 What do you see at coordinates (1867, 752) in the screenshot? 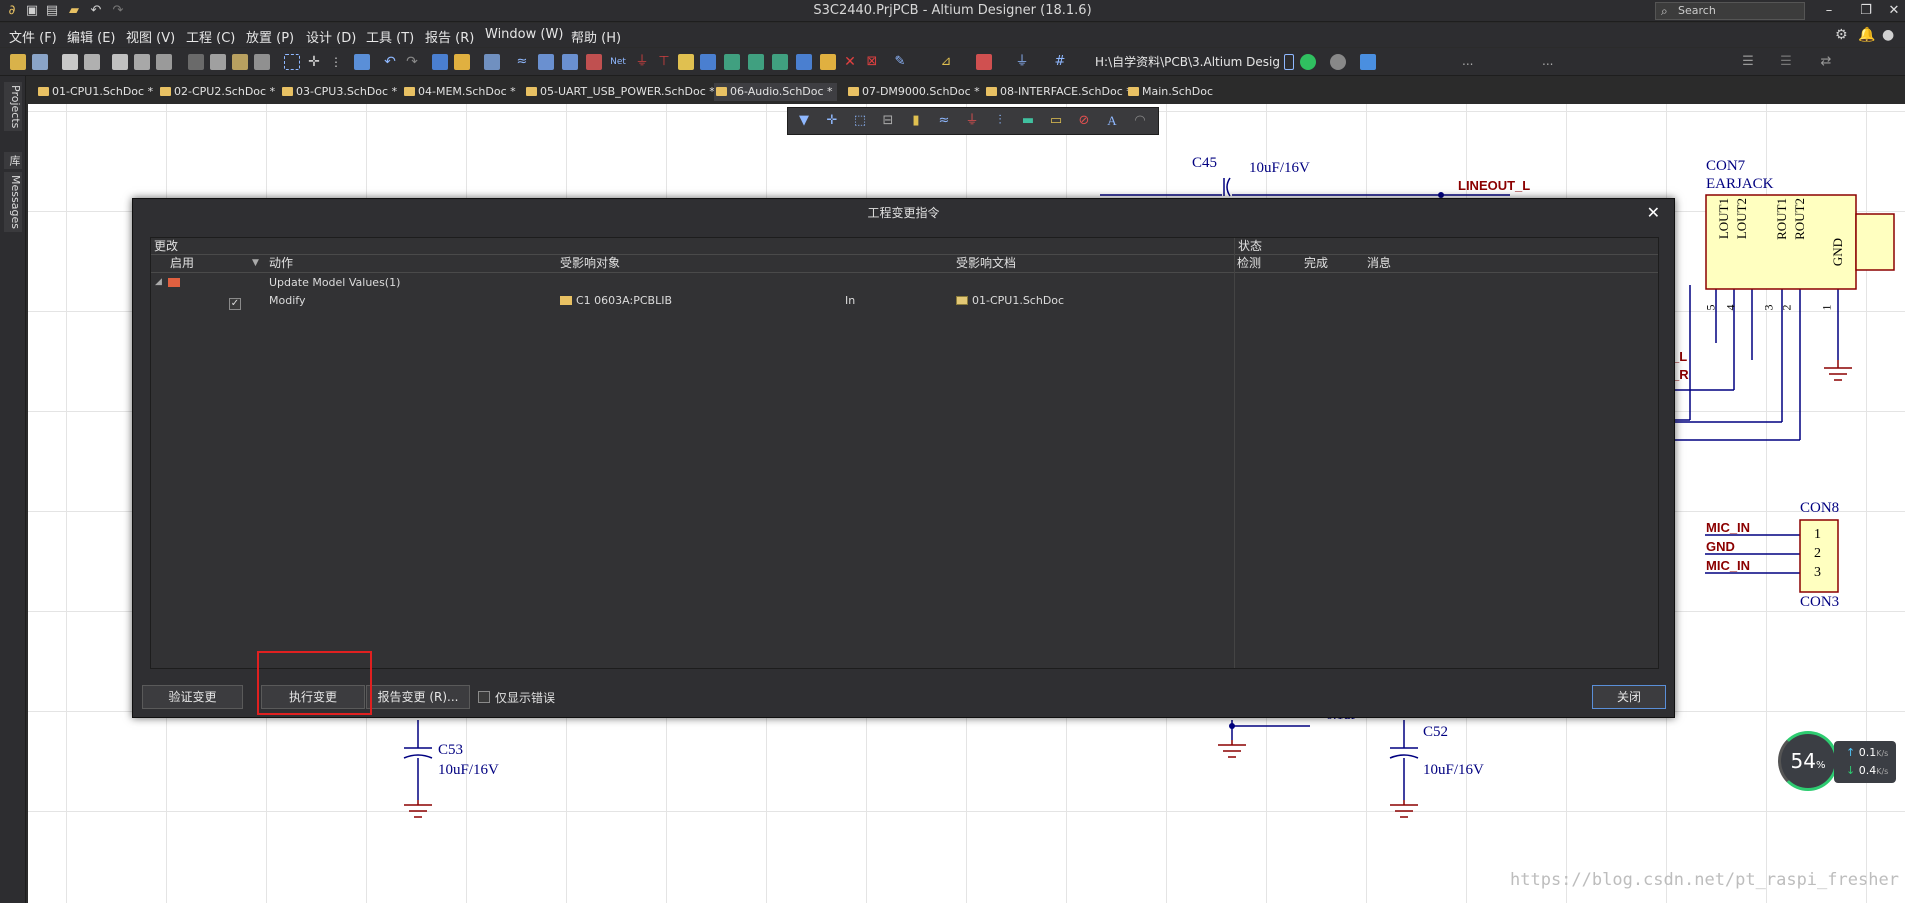
I see `upload-speed: 0.1` at bounding box center [1867, 752].